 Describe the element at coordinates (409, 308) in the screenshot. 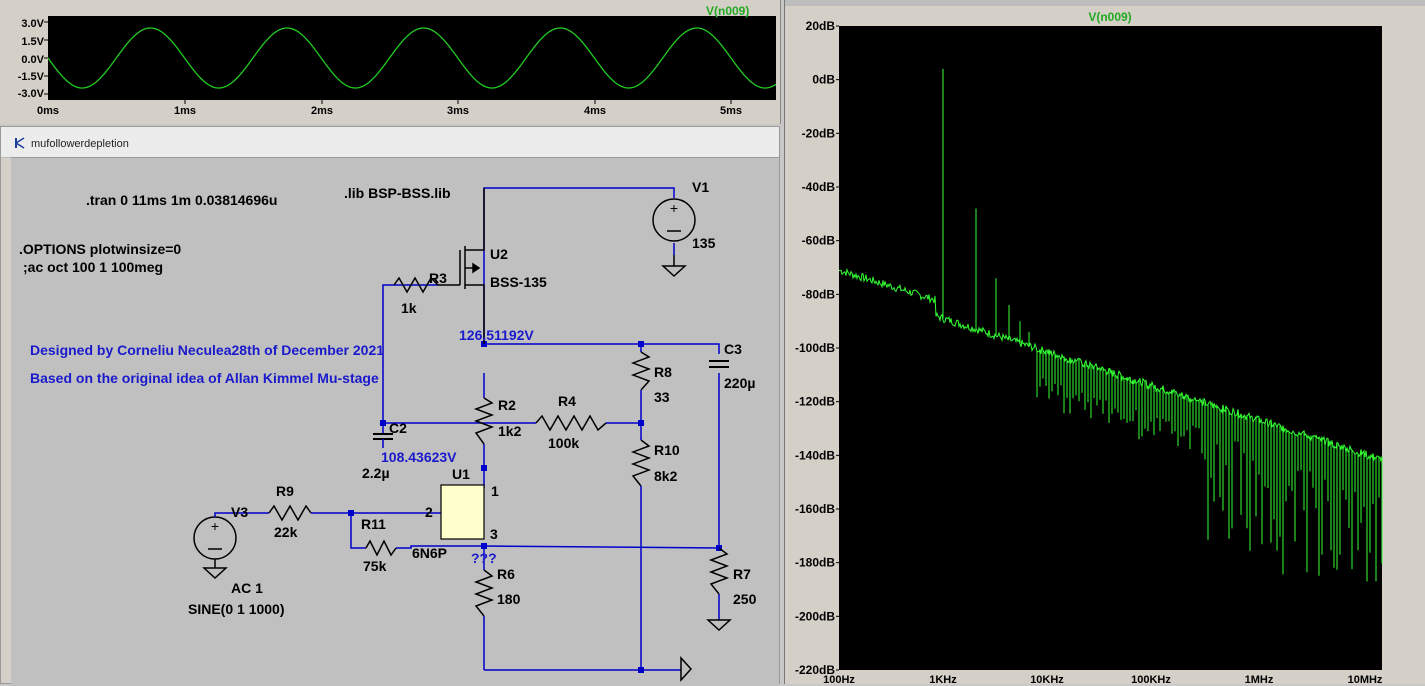

I see `r3-value: 1k` at that location.